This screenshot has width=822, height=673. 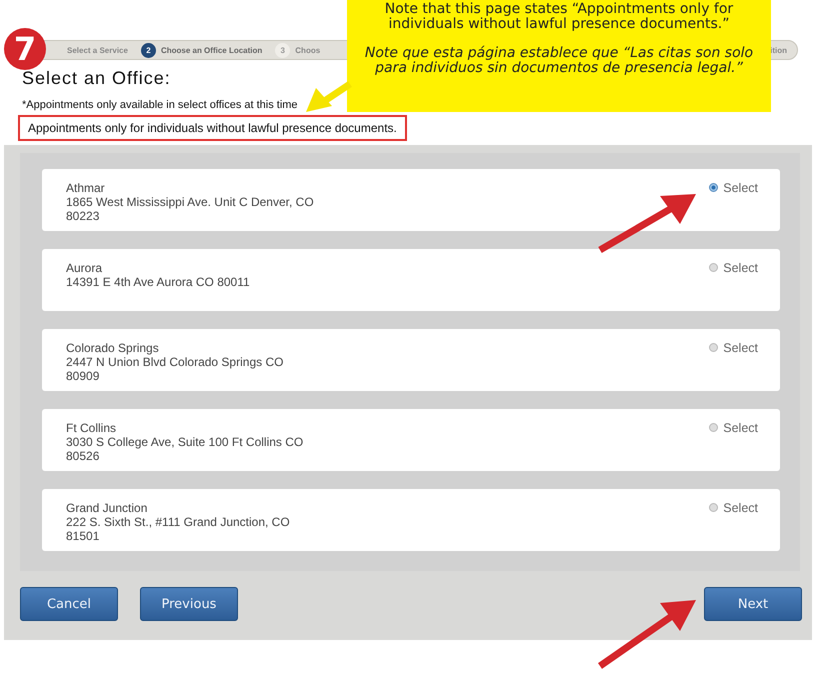 What do you see at coordinates (97, 50) in the screenshot?
I see `step-label: Select a Service` at bounding box center [97, 50].